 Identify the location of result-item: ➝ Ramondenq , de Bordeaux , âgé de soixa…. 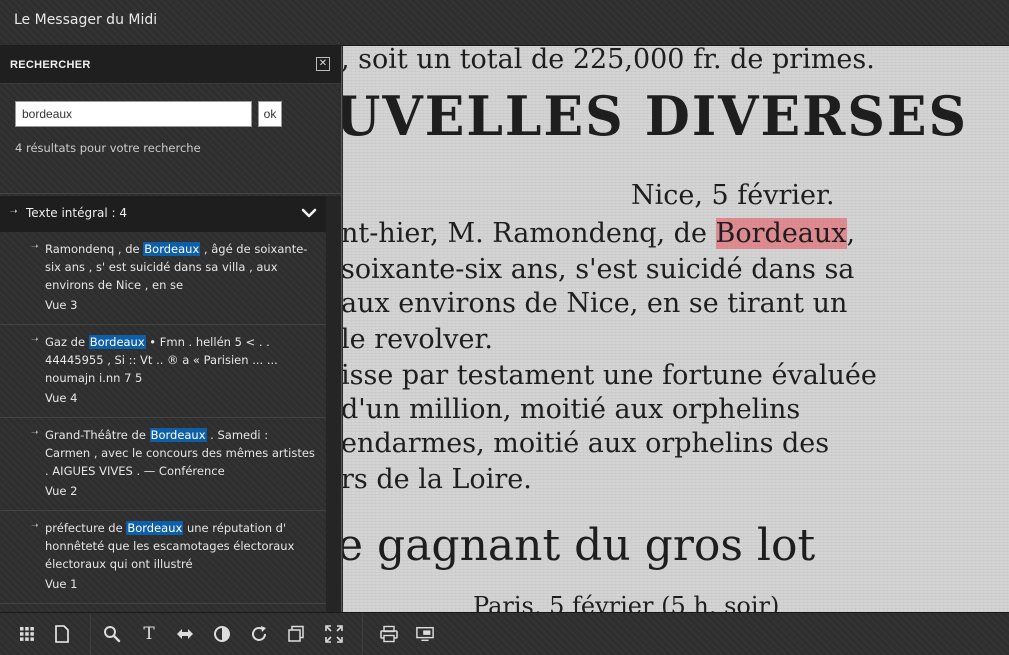
(163, 278).